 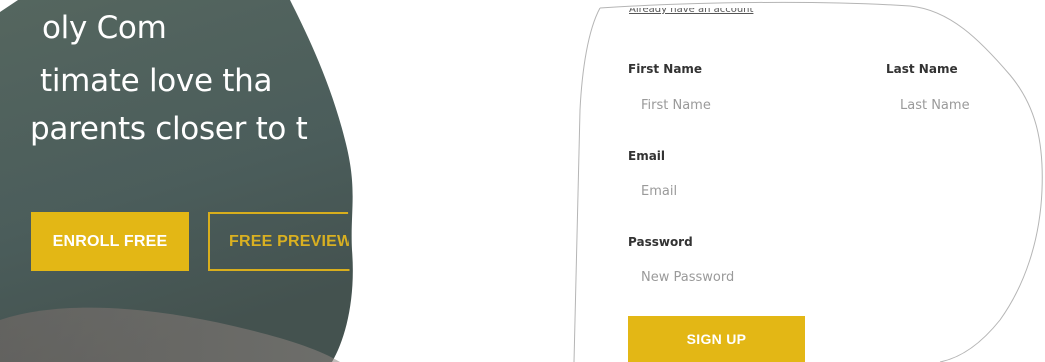 What do you see at coordinates (660, 242) in the screenshot?
I see `password-label: Password` at bounding box center [660, 242].